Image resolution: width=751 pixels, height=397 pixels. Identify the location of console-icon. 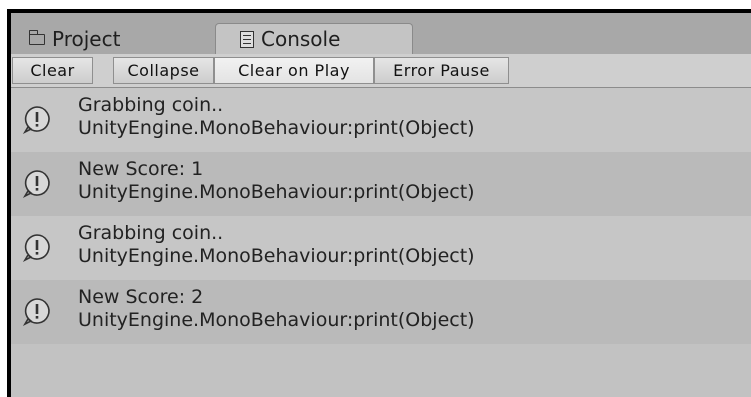
(247, 39).